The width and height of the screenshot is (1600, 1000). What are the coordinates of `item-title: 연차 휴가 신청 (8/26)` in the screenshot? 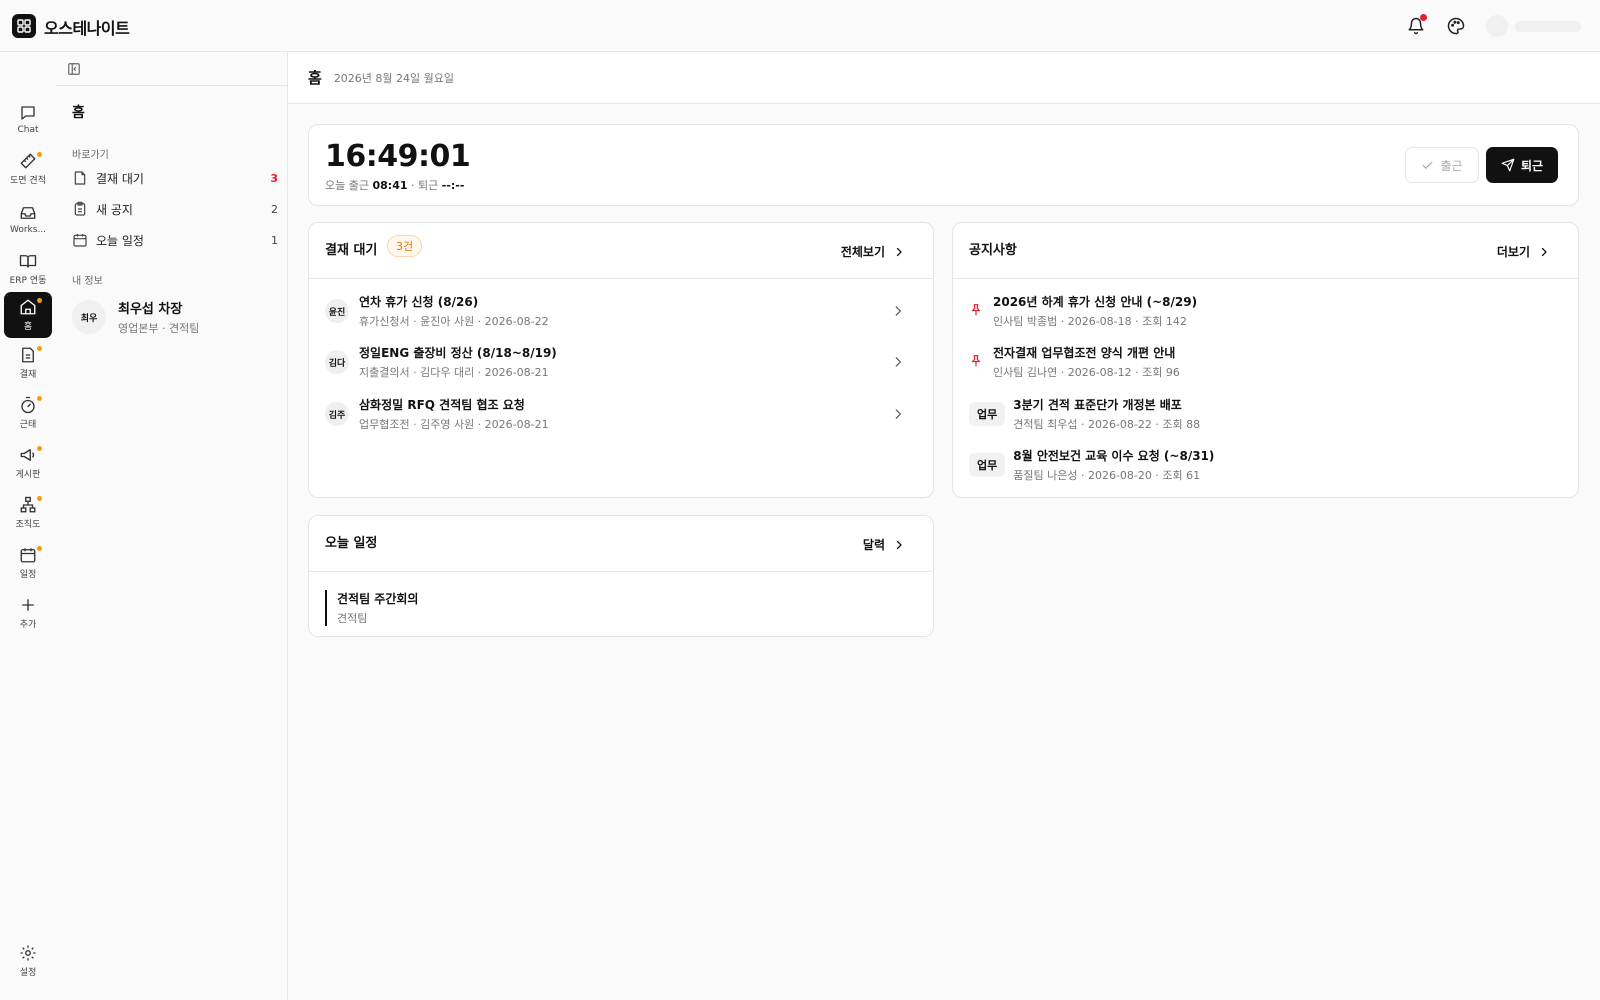 It's located at (419, 302).